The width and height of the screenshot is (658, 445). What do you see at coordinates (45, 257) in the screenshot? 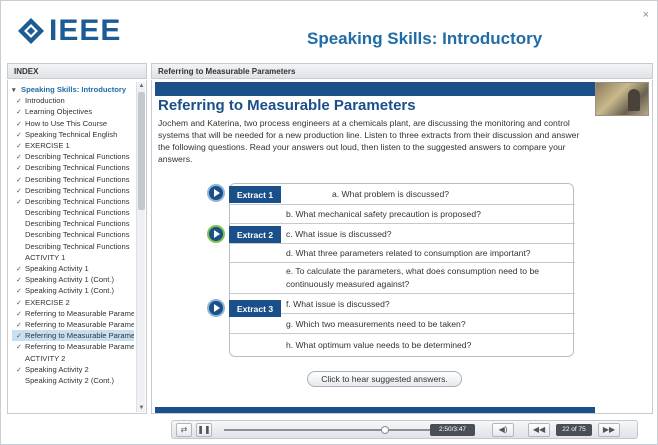
I see `index-item-label: ACTIVITY 1` at bounding box center [45, 257].